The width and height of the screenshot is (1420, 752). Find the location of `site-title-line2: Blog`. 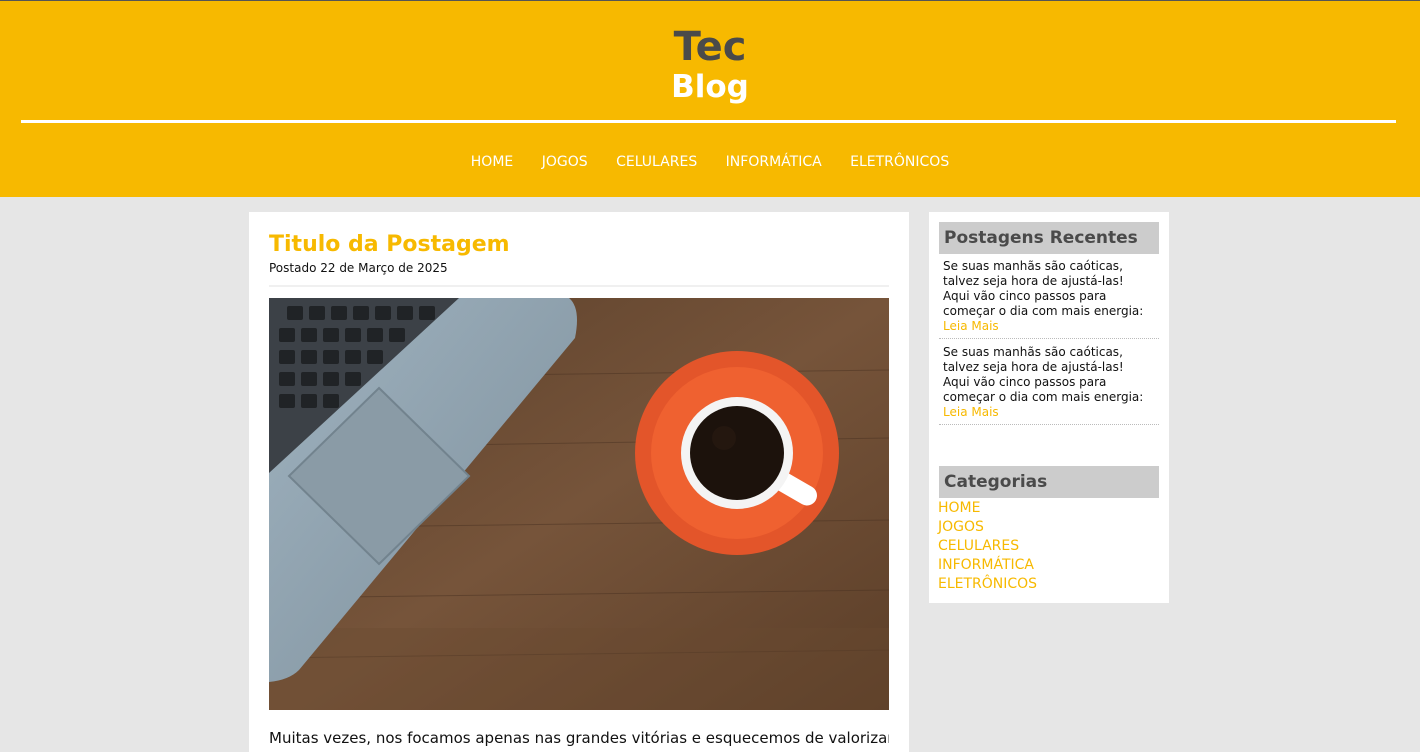

site-title-line2: Blog is located at coordinates (710, 87).